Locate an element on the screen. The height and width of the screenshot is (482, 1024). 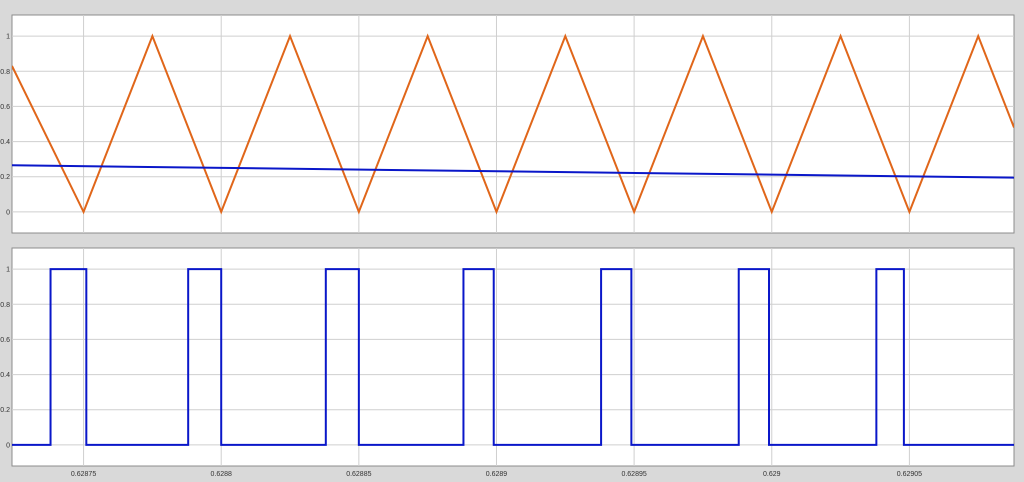
top-ytick-label: 0.2 is located at coordinates (5, 177).